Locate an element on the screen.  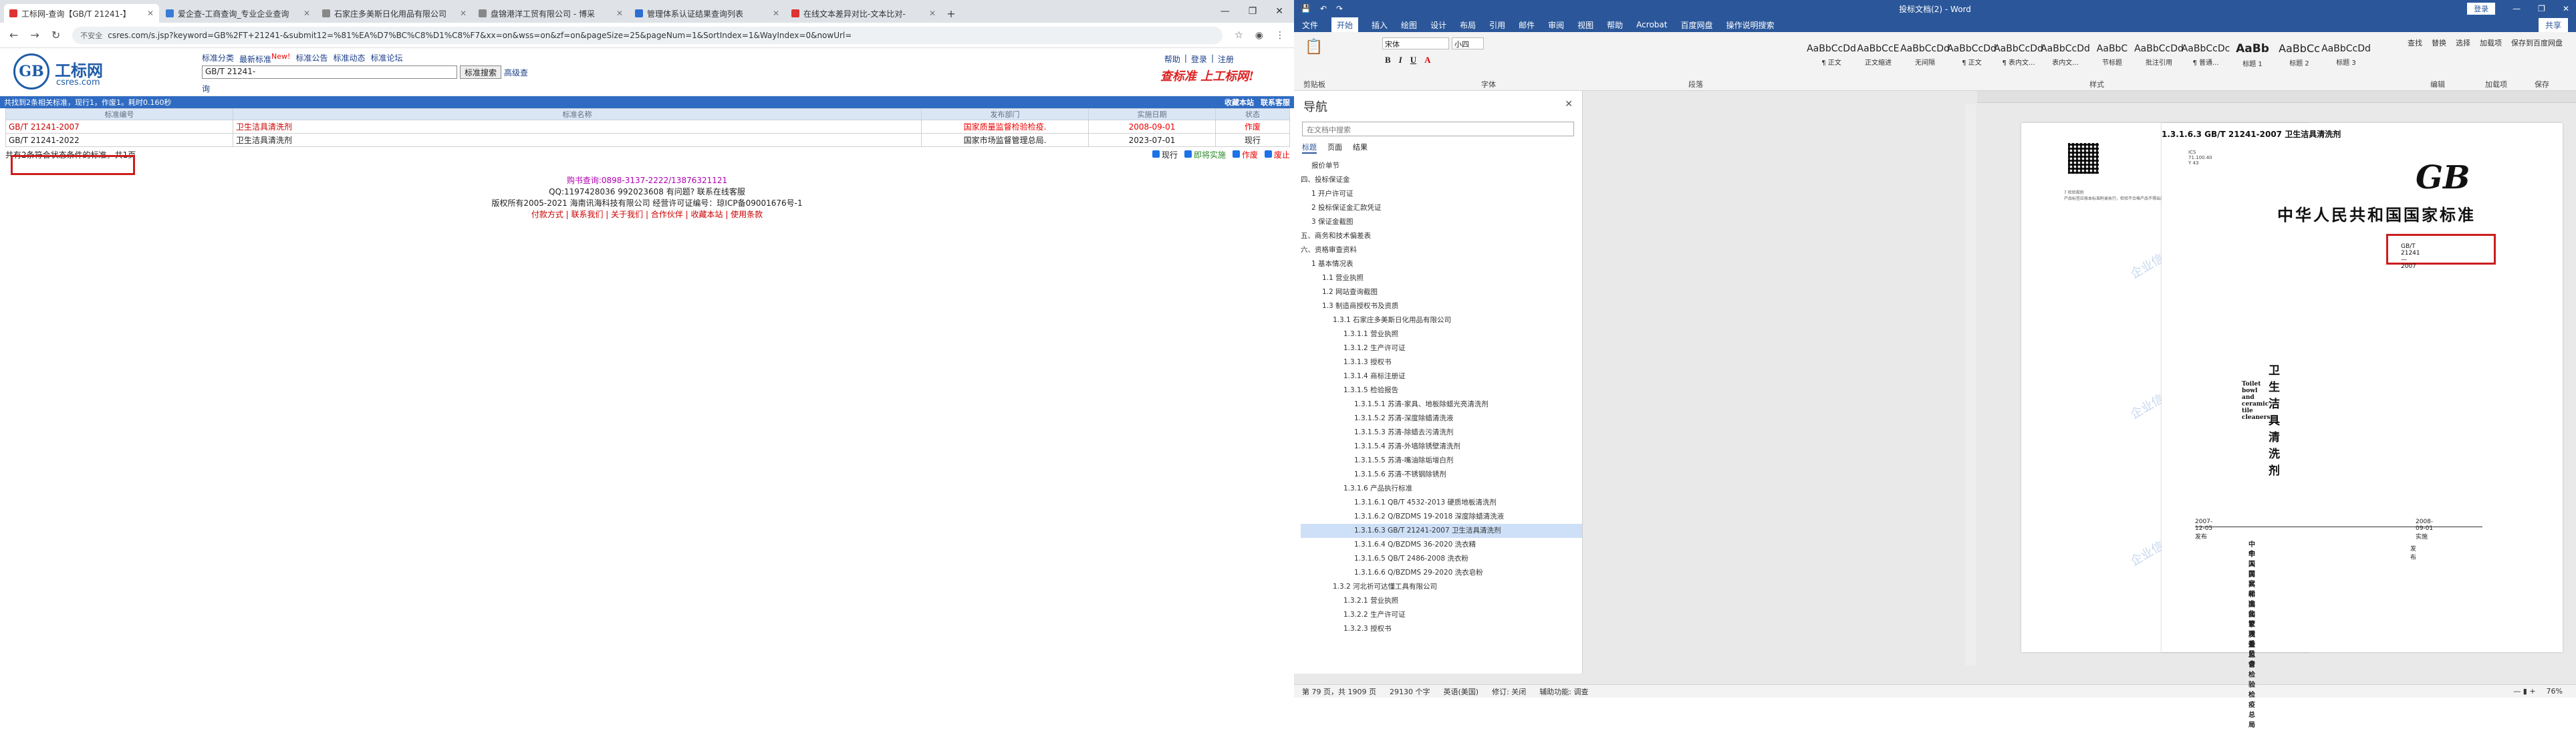
nav-tree-item: 1.3.1.6 产品执行标准 is located at coordinates (1442, 489).